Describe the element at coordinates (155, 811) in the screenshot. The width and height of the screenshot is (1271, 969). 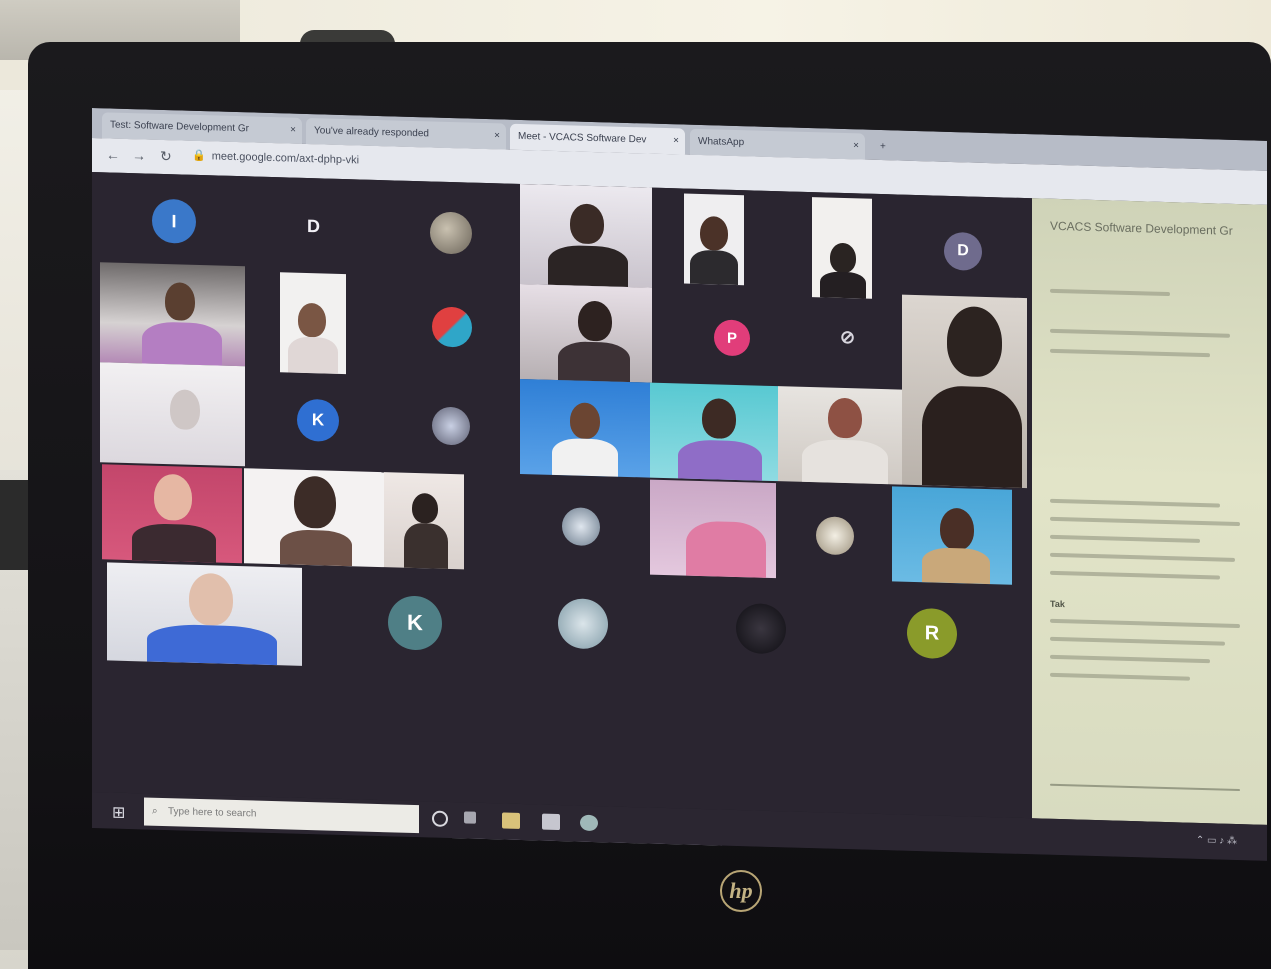
I see `search-icon: ⌕` at that location.